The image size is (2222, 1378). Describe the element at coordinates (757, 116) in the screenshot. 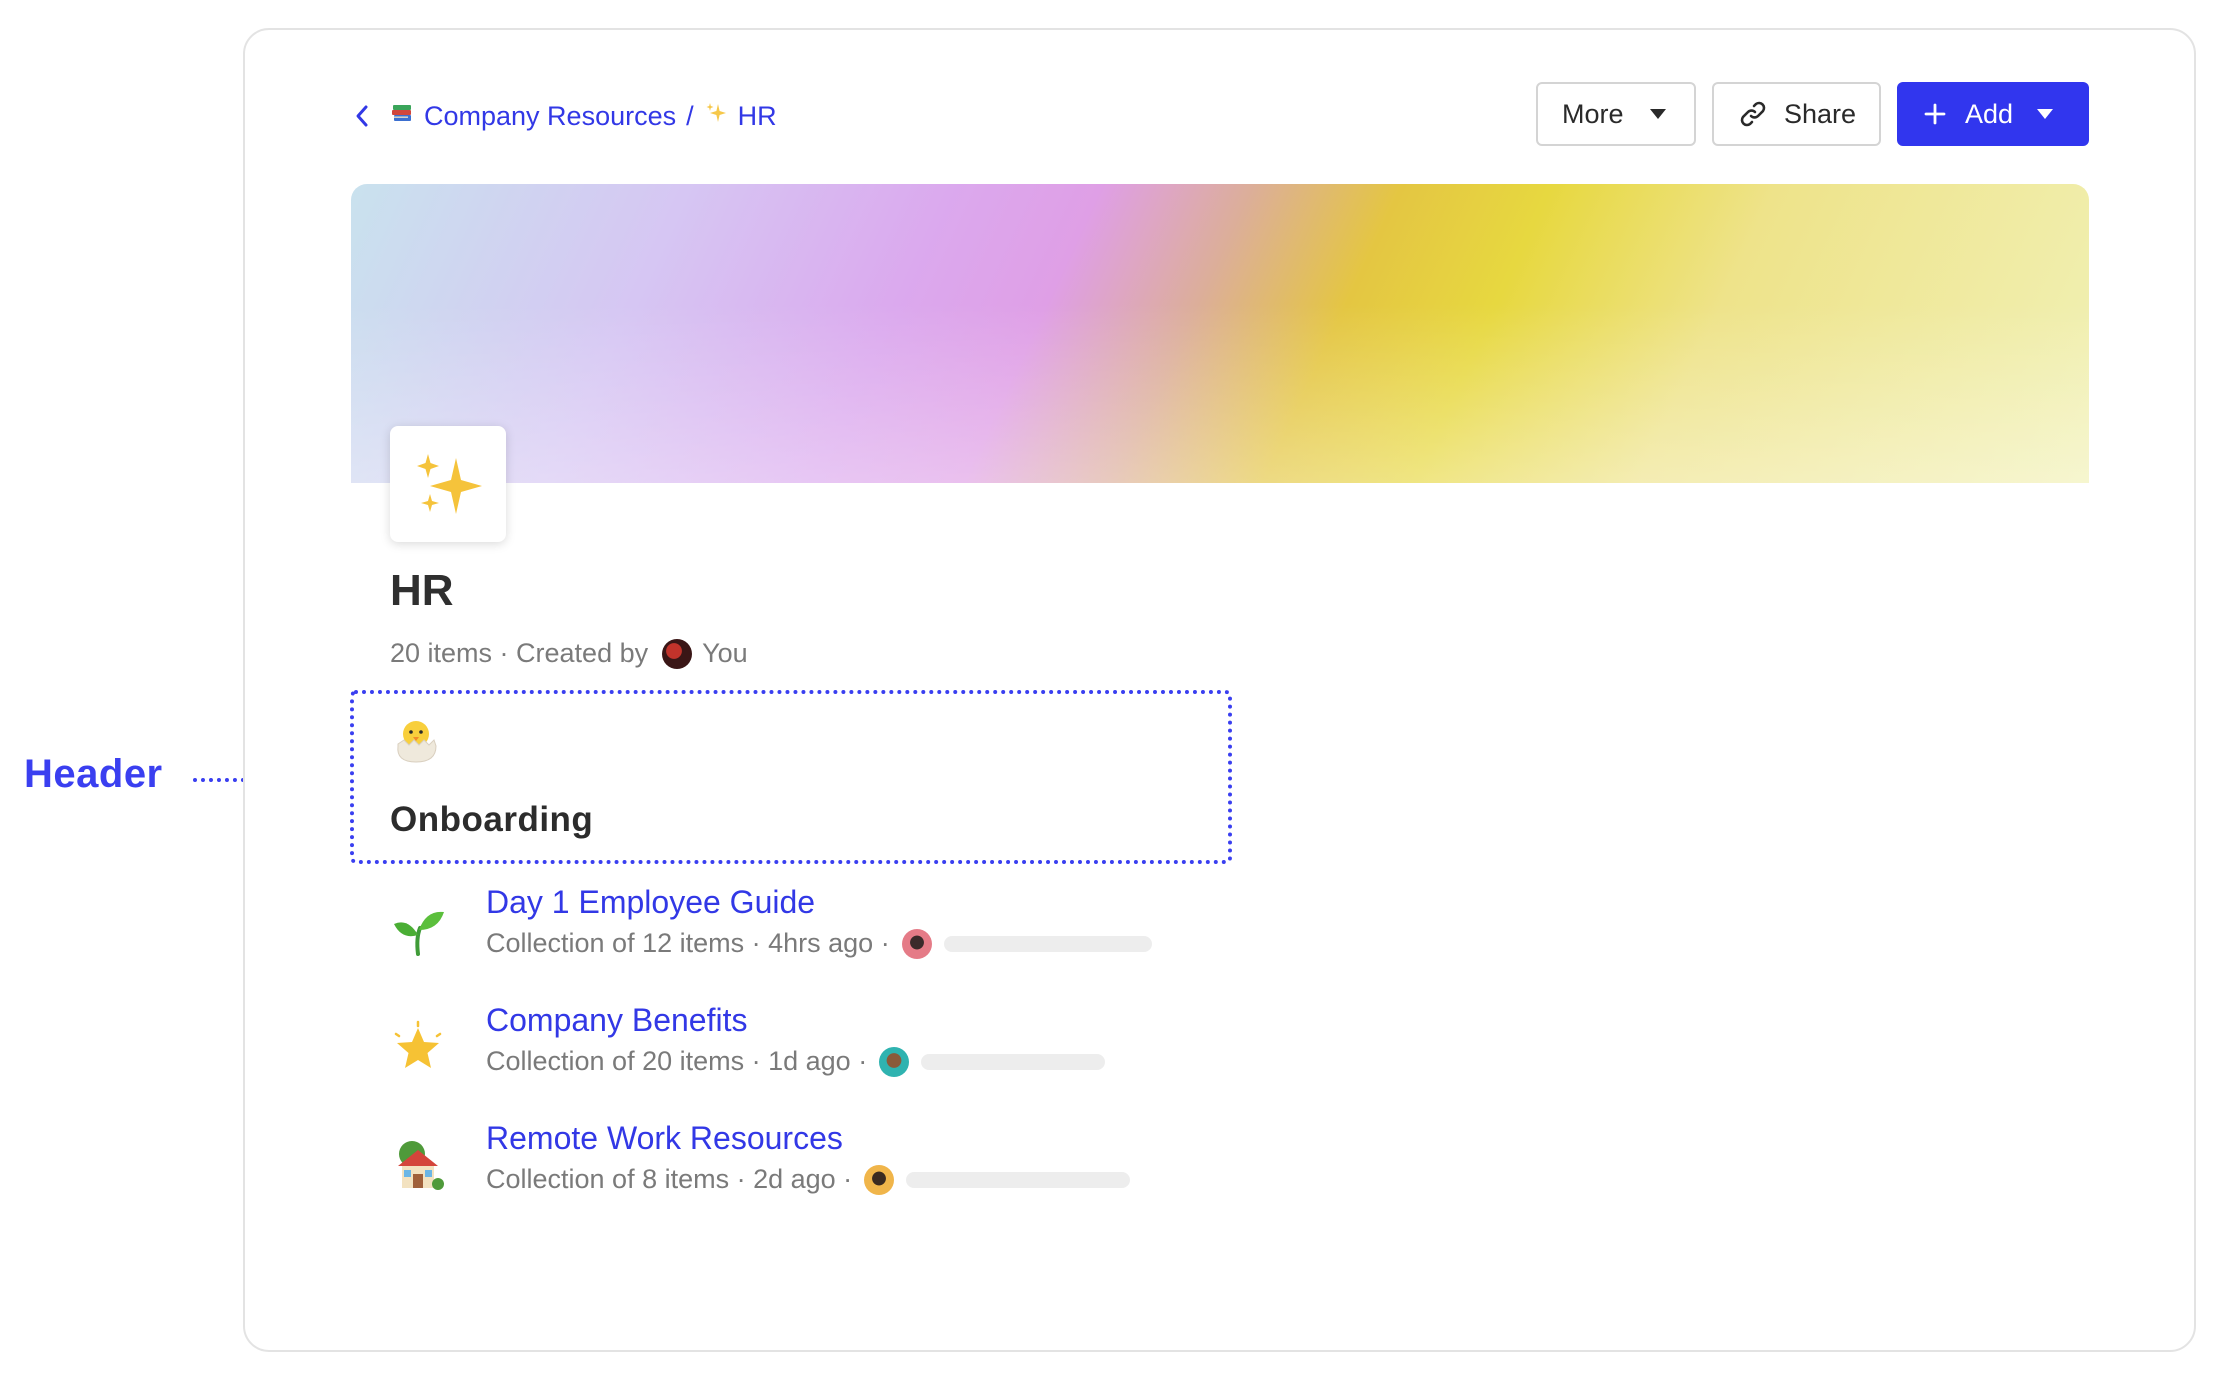

I see `breadcrumb-current: HR` at that location.